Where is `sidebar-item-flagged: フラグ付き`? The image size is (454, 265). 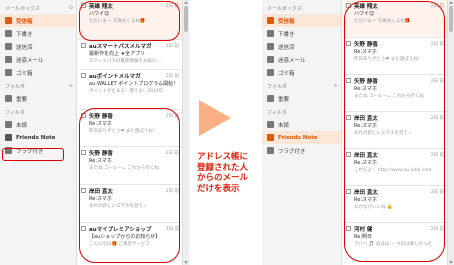 sidebar-item-flagged: フラグ付き is located at coordinates (301, 150).